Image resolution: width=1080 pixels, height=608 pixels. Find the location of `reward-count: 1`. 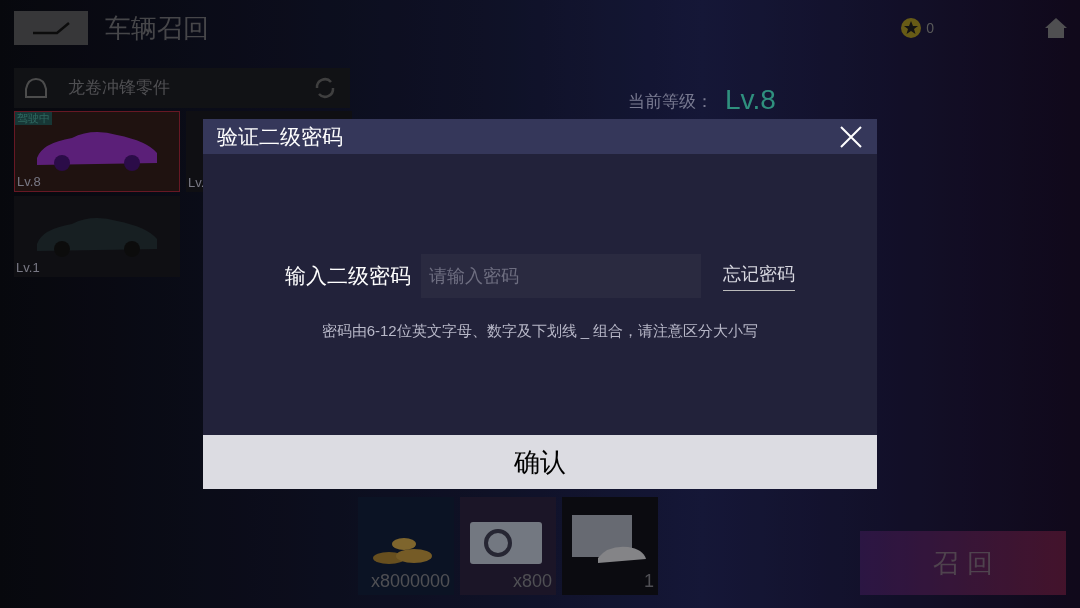

reward-count: 1 is located at coordinates (649, 581).